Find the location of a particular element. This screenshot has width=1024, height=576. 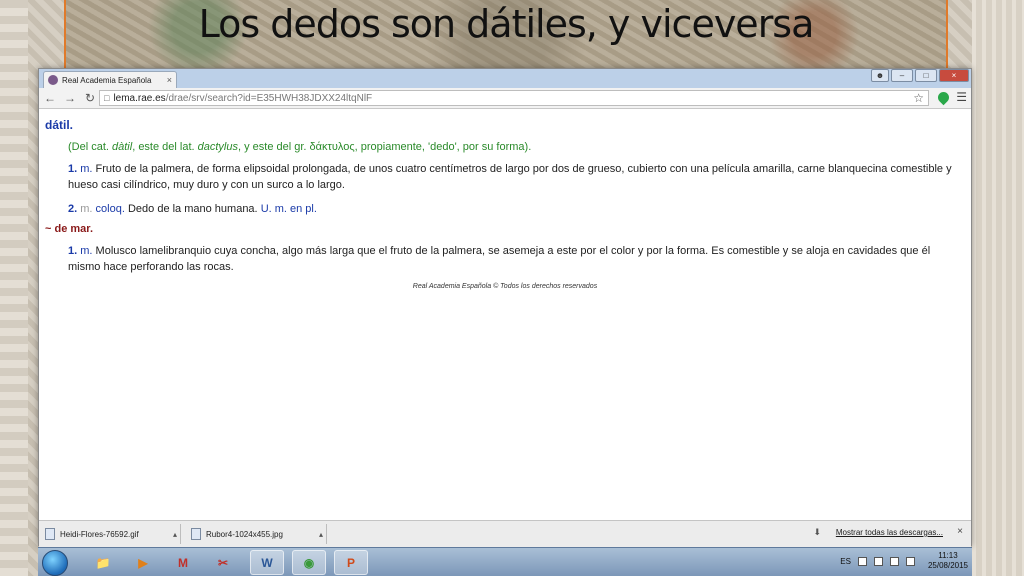

reload-icon: ↻ is located at coordinates (90, 98).